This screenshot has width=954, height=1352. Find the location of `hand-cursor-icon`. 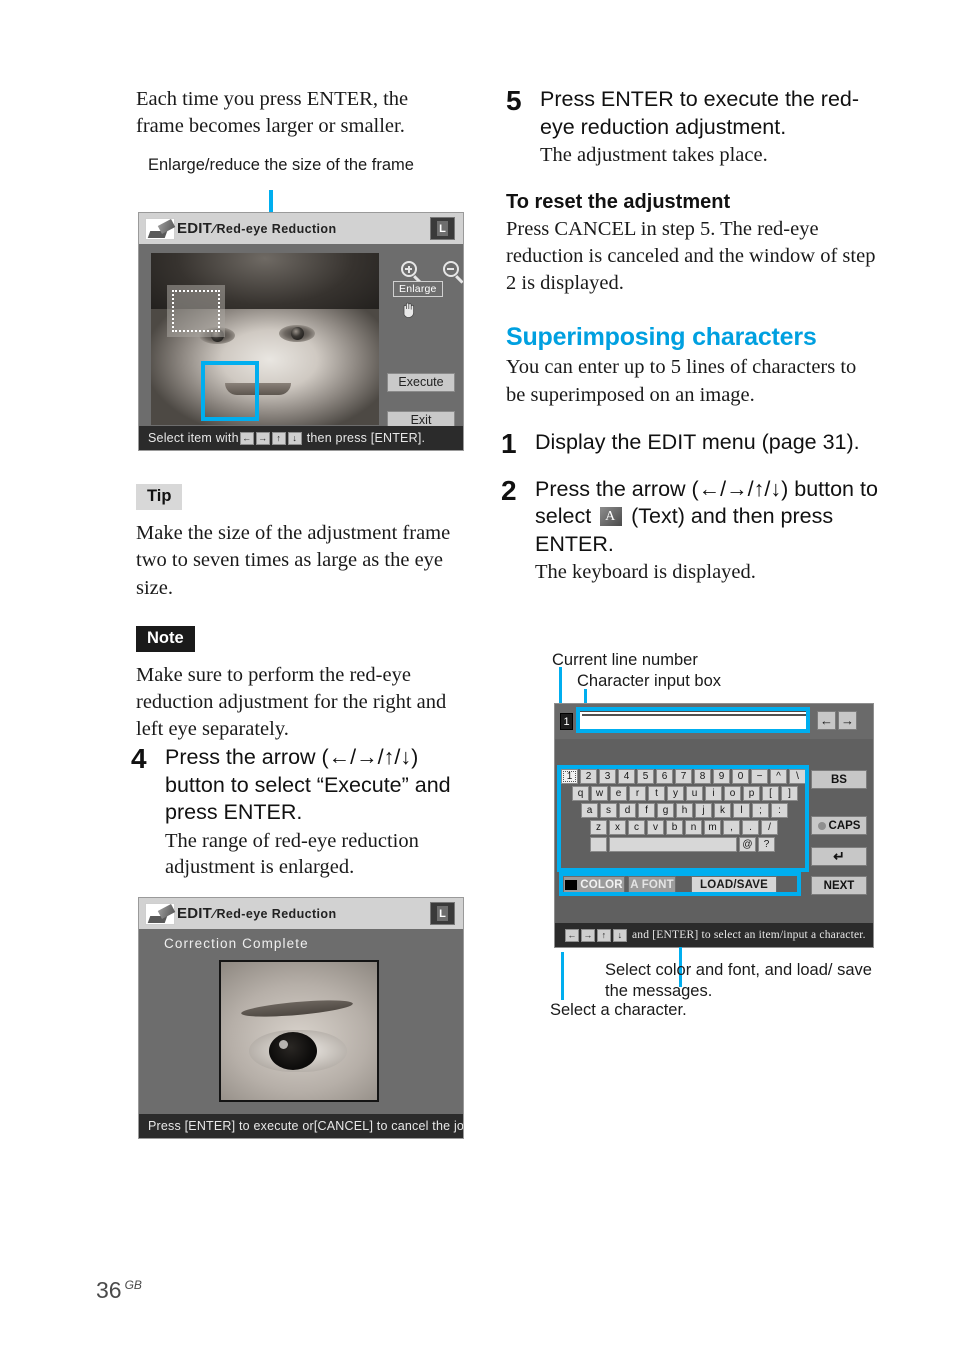

hand-cursor-icon is located at coordinates (408, 310).